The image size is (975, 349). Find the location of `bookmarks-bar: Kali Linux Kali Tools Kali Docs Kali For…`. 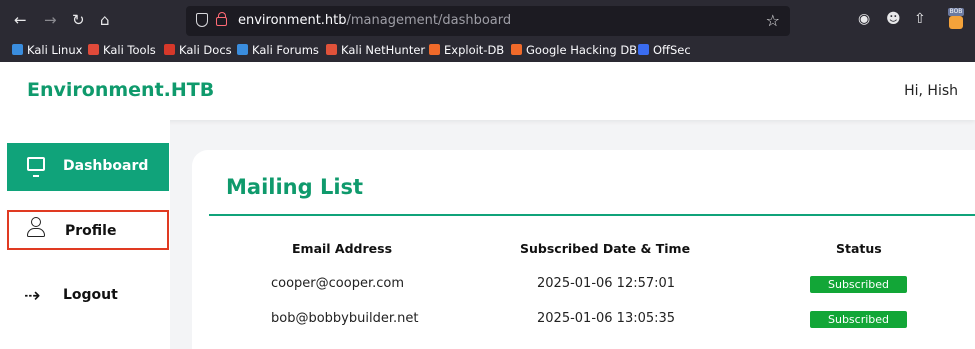

bookmarks-bar: Kali Linux Kali Tools Kali Docs Kali For… is located at coordinates (487, 51).